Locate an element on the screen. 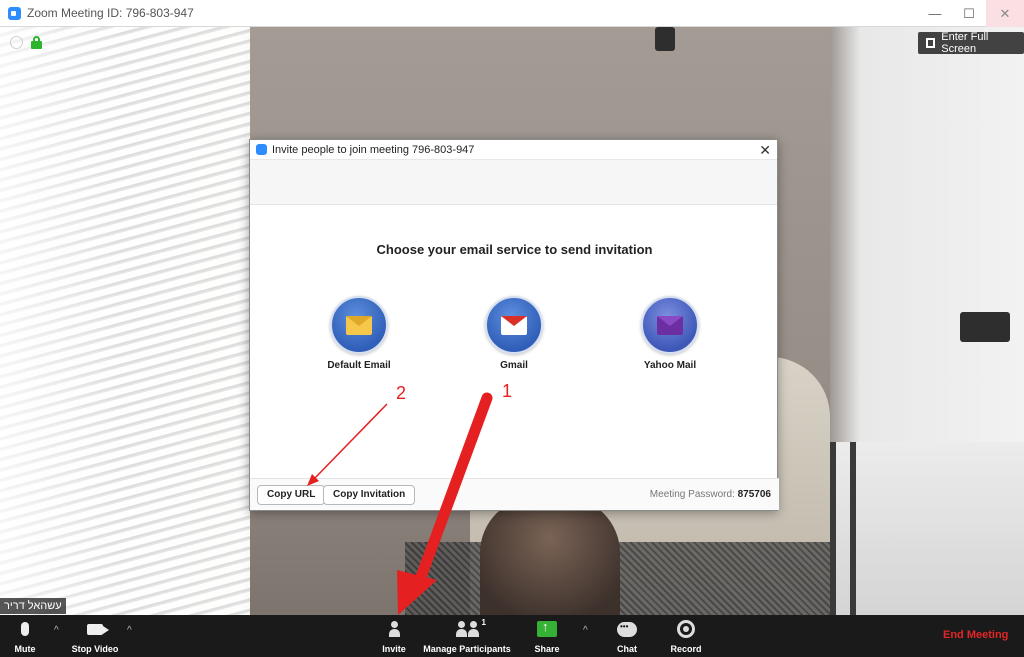 This screenshot has height=657, width=1024. lock-icon is located at coordinates (36, 42).